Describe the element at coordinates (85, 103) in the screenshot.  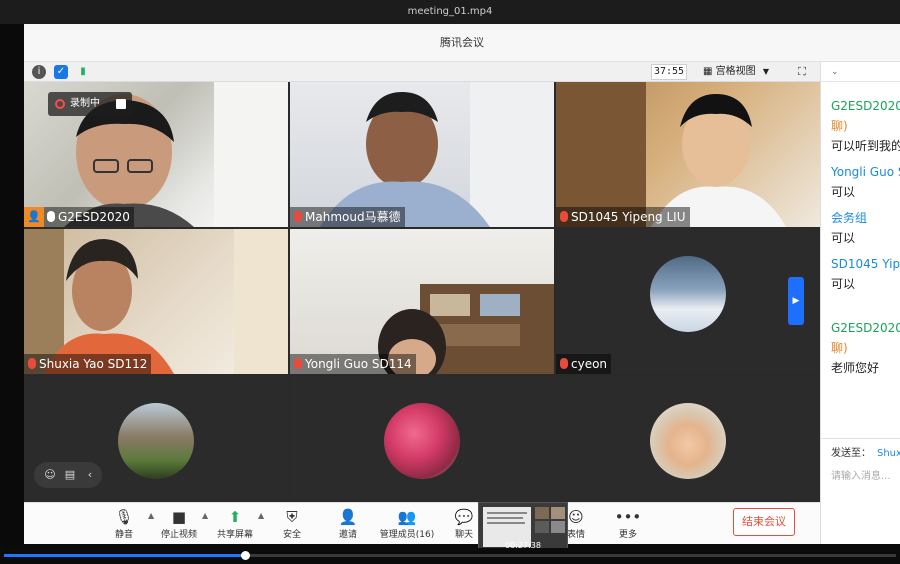
I see `recording-label: 录制中` at that location.